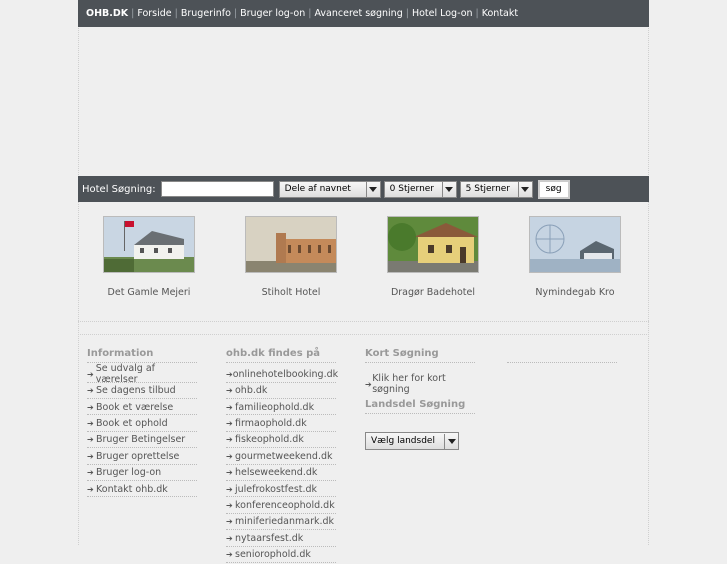 The width and height of the screenshot is (727, 564). Describe the element at coordinates (142, 490) in the screenshot. I see `footer-info-link: ➔ Kontakt ohb.dk` at that location.